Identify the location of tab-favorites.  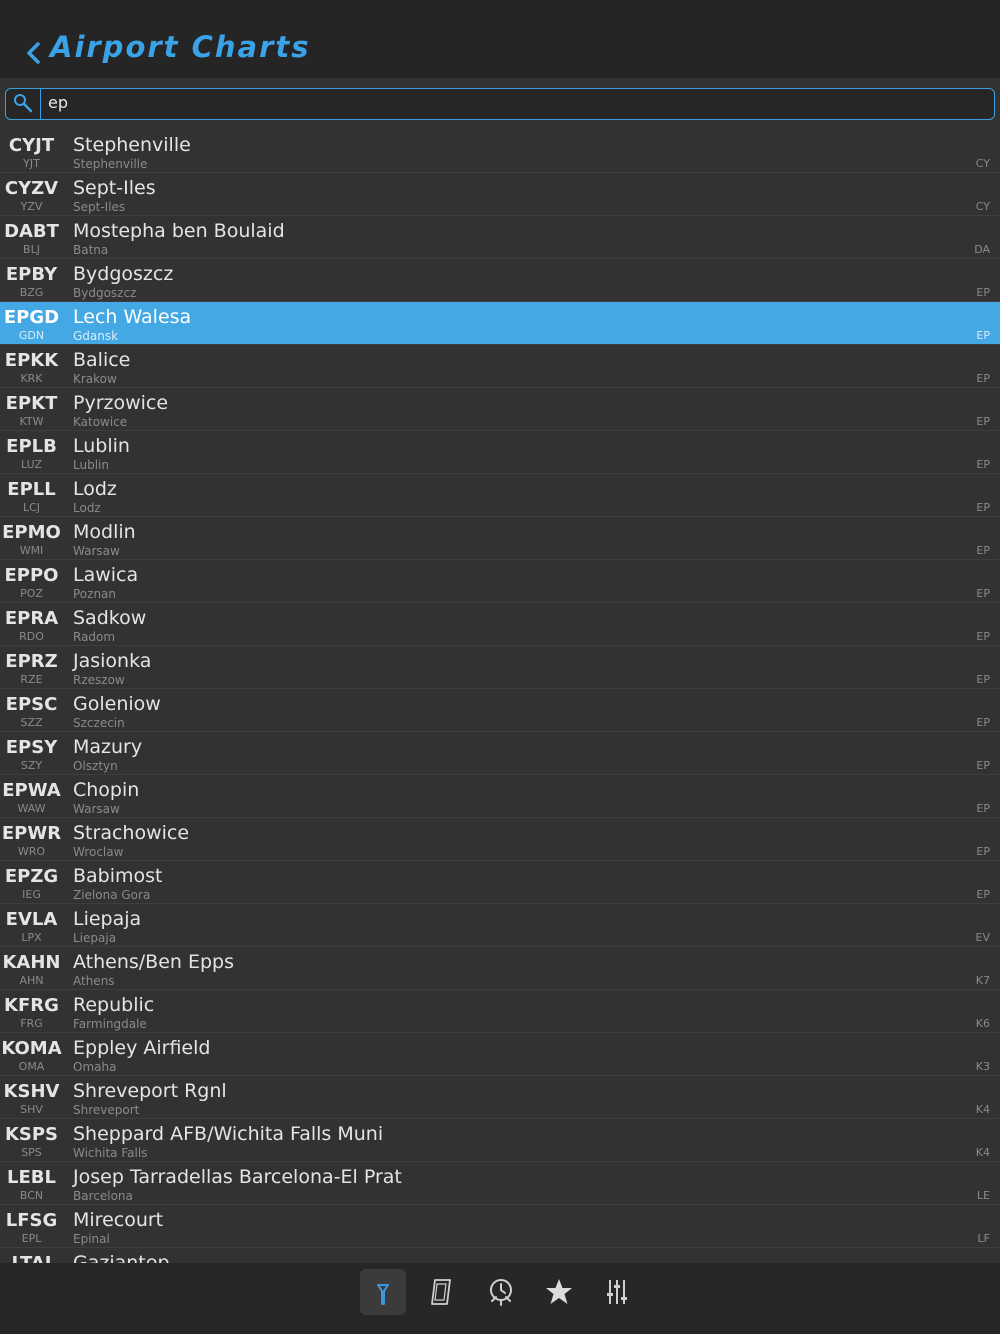
(559, 1292).